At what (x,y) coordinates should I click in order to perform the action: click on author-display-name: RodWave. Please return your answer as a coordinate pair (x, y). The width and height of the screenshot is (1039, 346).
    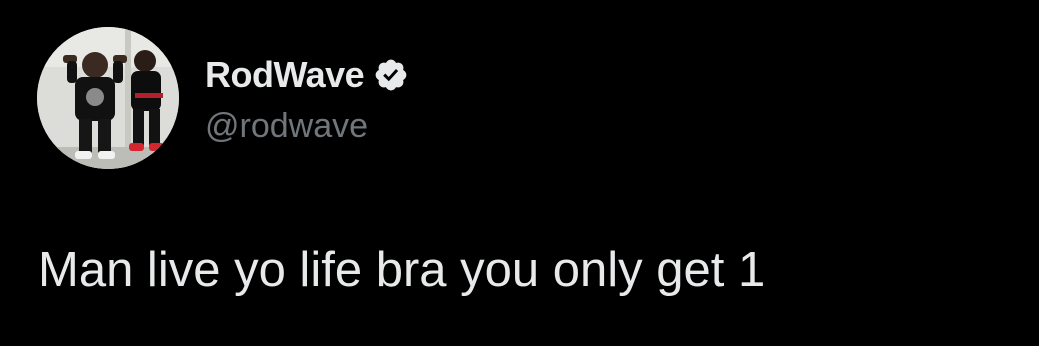
    Looking at the image, I should click on (285, 75).